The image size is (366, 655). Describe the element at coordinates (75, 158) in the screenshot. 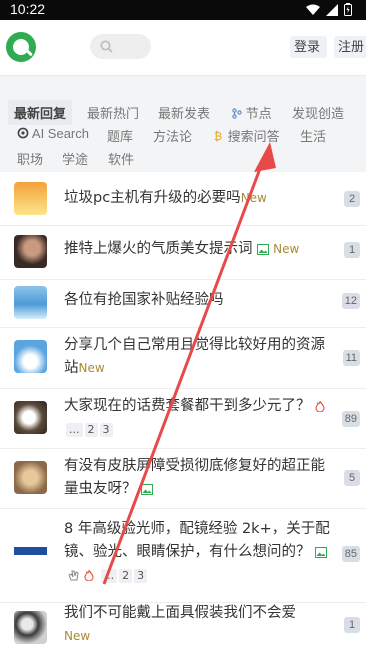

I see `tab-study: 学途` at that location.